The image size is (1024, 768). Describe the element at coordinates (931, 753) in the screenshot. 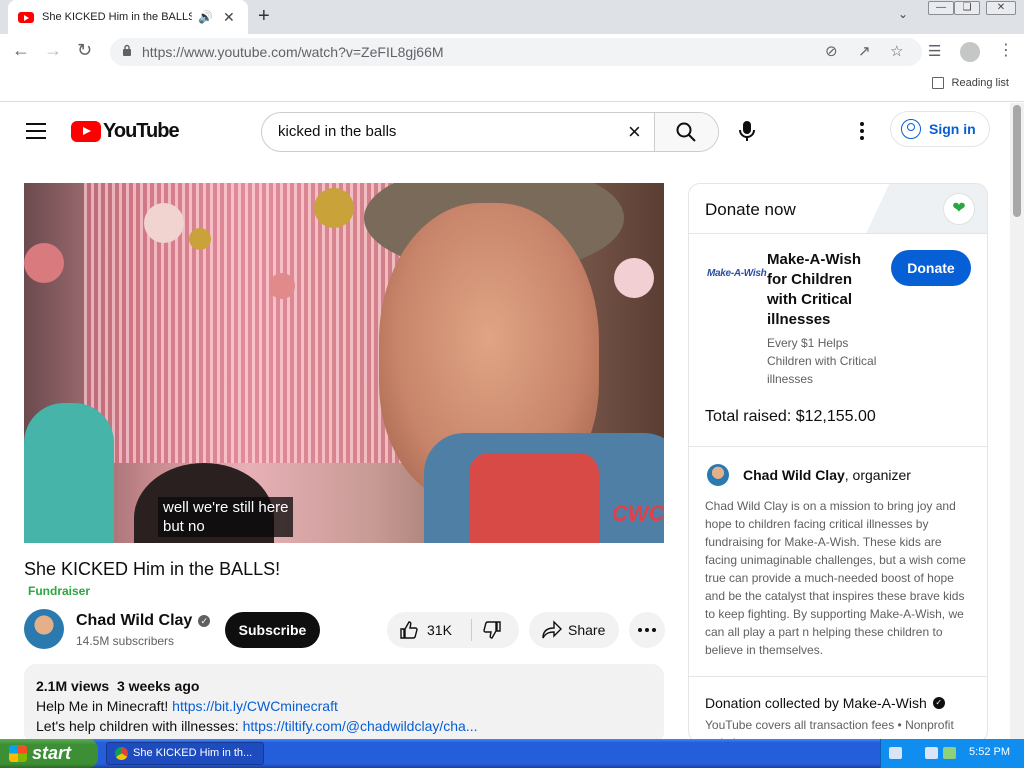

I see `network-icon` at that location.